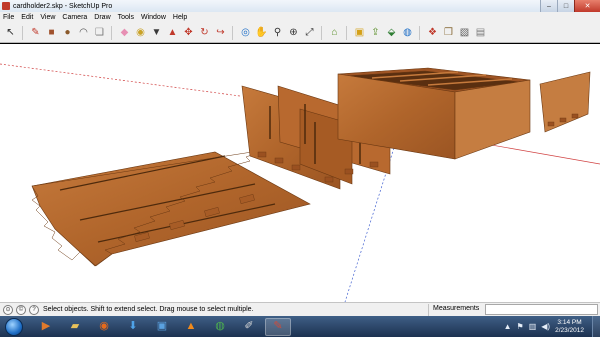 This screenshot has height=337, width=600. What do you see at coordinates (120, 80) in the screenshot?
I see `red-axis` at bounding box center [120, 80].